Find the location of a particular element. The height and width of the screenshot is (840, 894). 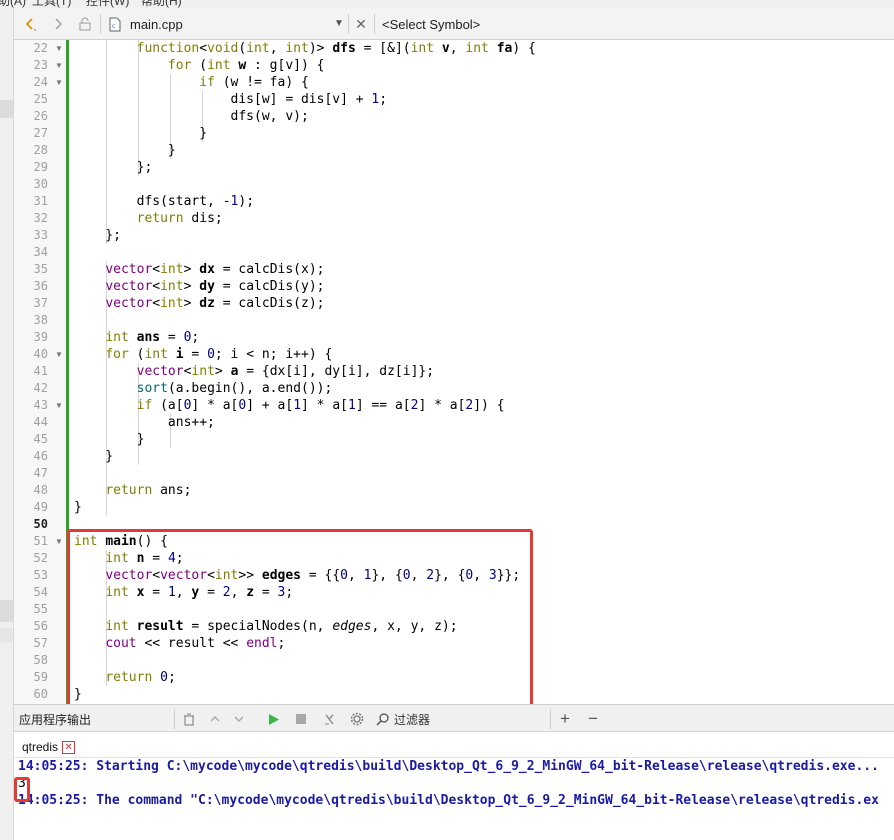

line-number: 26 is located at coordinates (40, 116).